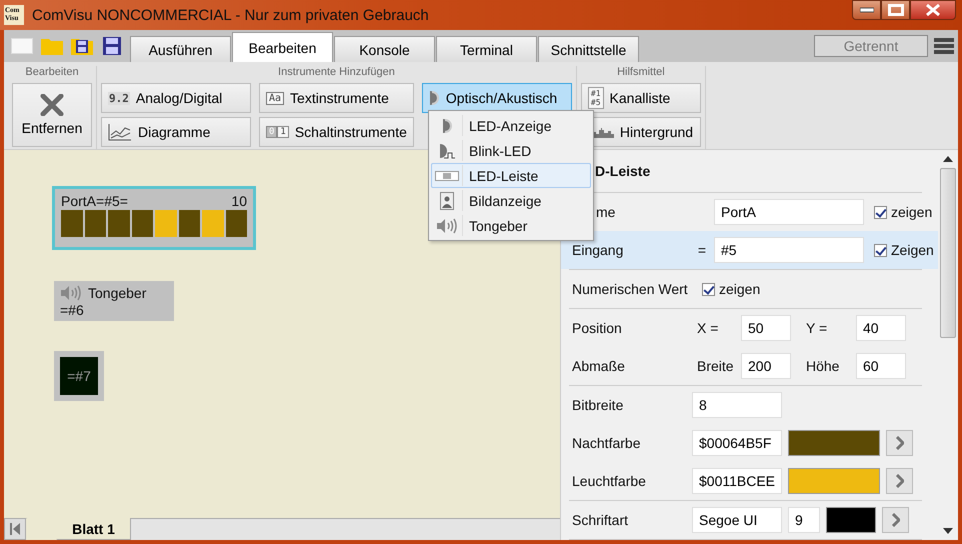 Image resolution: width=962 pixels, height=544 pixels. Describe the element at coordinates (336, 132) in the screenshot. I see `ribbon-button: 0 1 Schaltinstrumente` at that location.